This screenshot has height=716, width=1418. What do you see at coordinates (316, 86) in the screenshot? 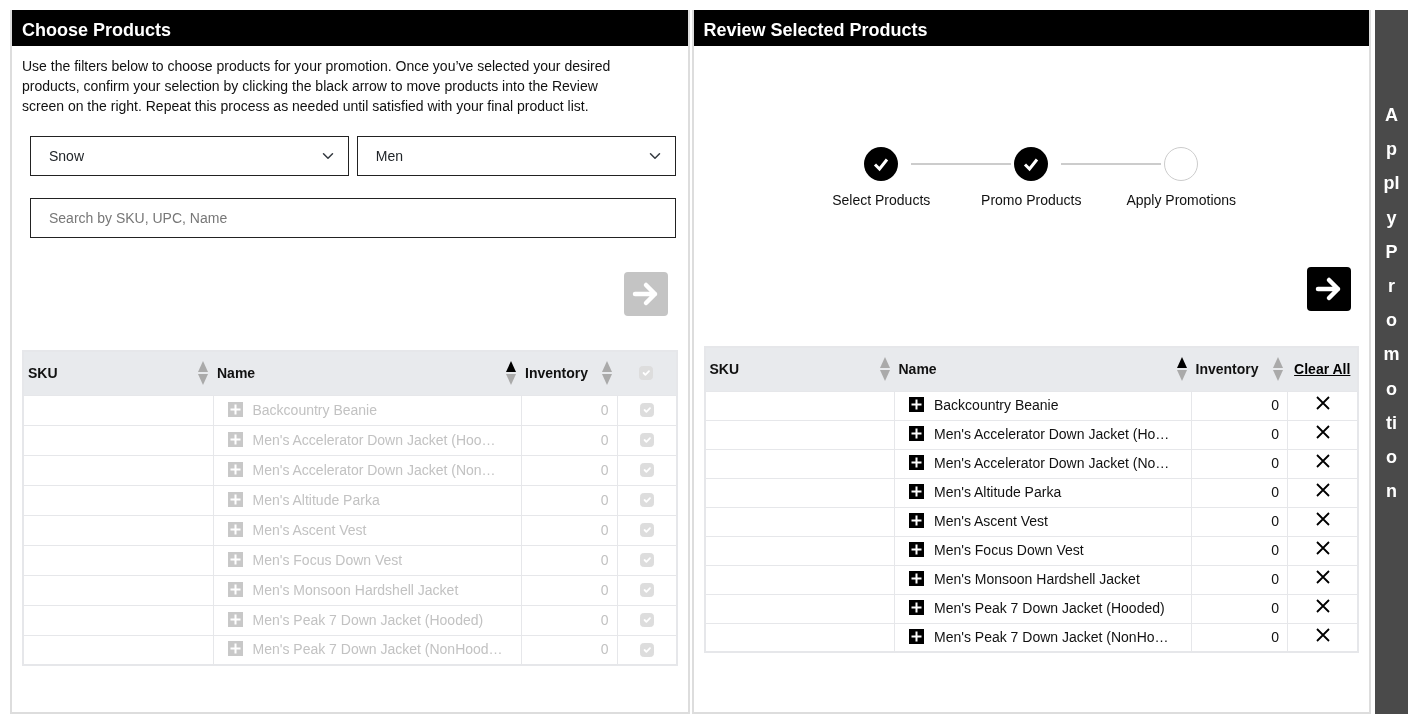
I see `instructions-text: Use the filters below to choose products for your promotion. Once you’ve selected your desired products, confirm your selection by clicking the black arrow to move products into the Review screen on the right. Repeat this process as needed until satisfied with your final product list.` at bounding box center [316, 86].